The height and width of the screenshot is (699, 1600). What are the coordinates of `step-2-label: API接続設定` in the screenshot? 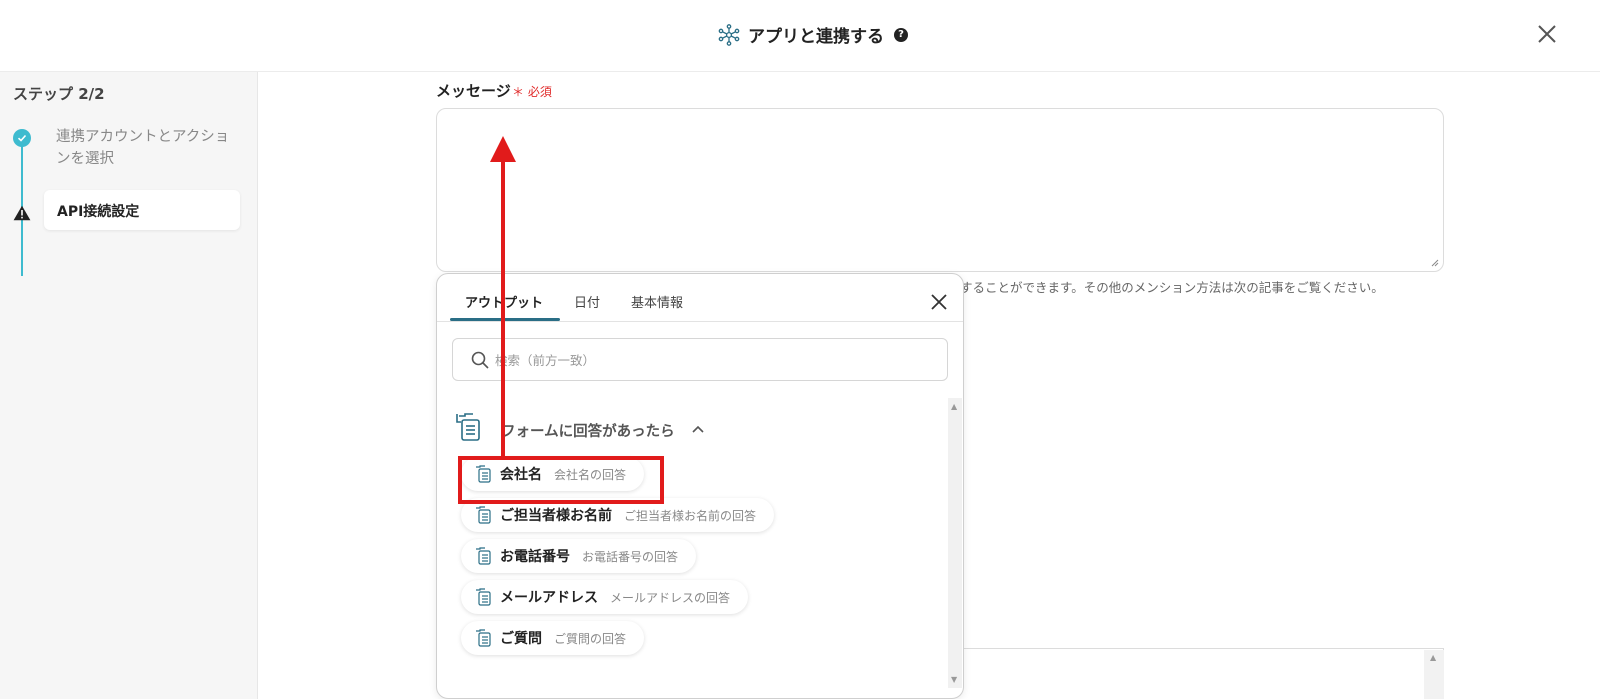 It's located at (98, 212).